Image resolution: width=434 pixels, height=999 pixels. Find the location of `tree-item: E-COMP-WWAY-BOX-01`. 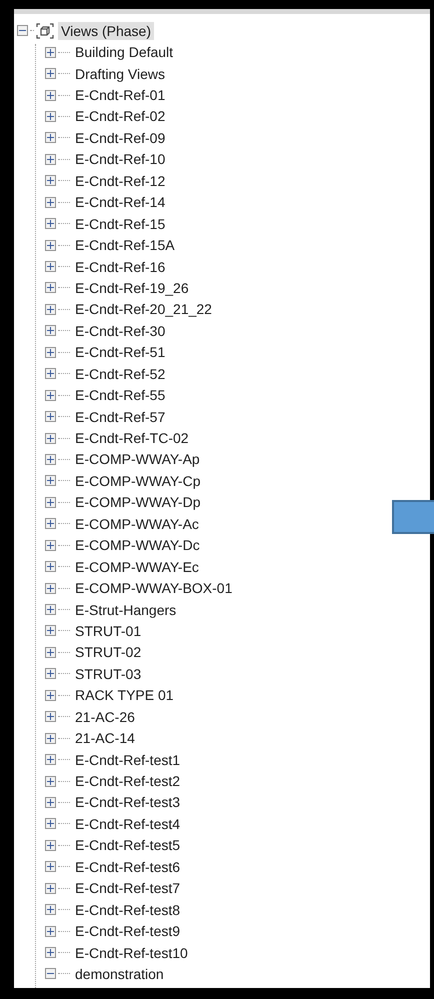

tree-item: E-COMP-WWAY-BOX-01 is located at coordinates (154, 588).